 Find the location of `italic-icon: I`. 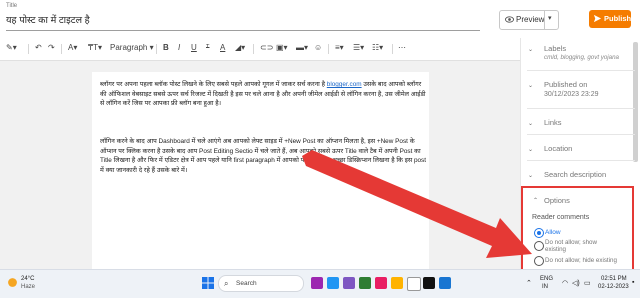

italic-icon: I is located at coordinates (179, 47).